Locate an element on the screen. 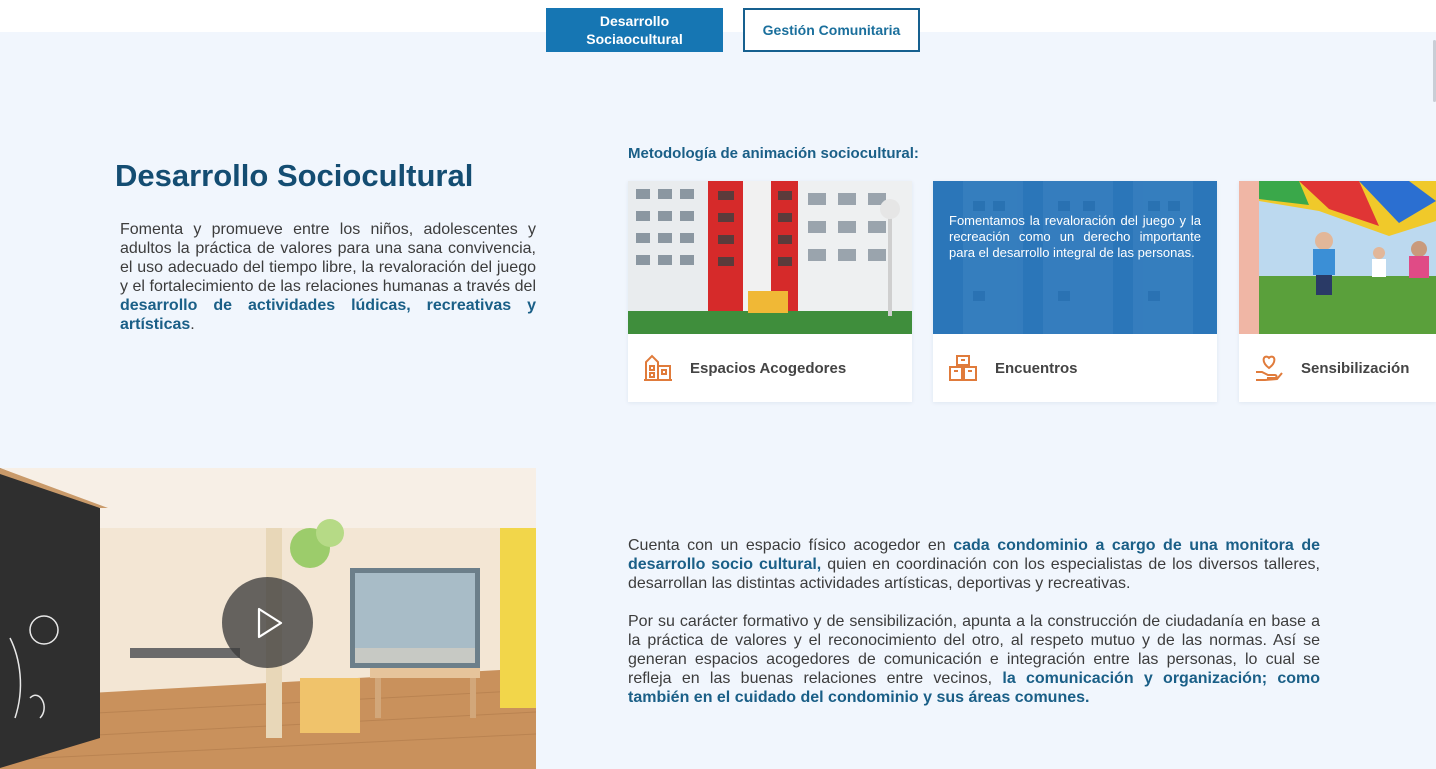 The width and height of the screenshot is (1436, 769). play-icon is located at coordinates (269, 622).